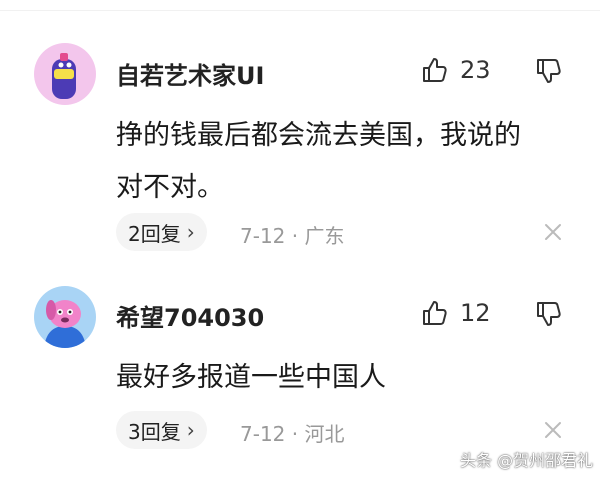  What do you see at coordinates (154, 431) in the screenshot?
I see `replies-label: 3回复` at bounding box center [154, 431].